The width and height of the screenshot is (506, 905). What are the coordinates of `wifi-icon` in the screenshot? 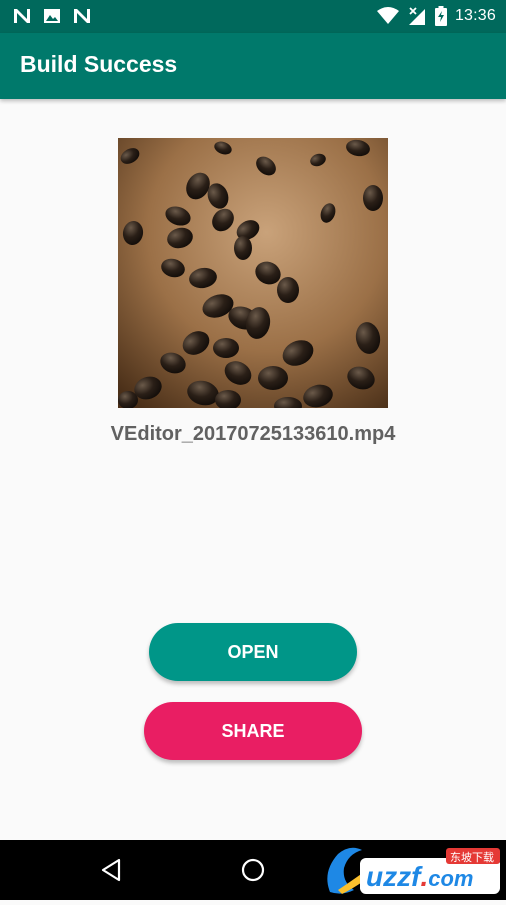 It's located at (387, 16).